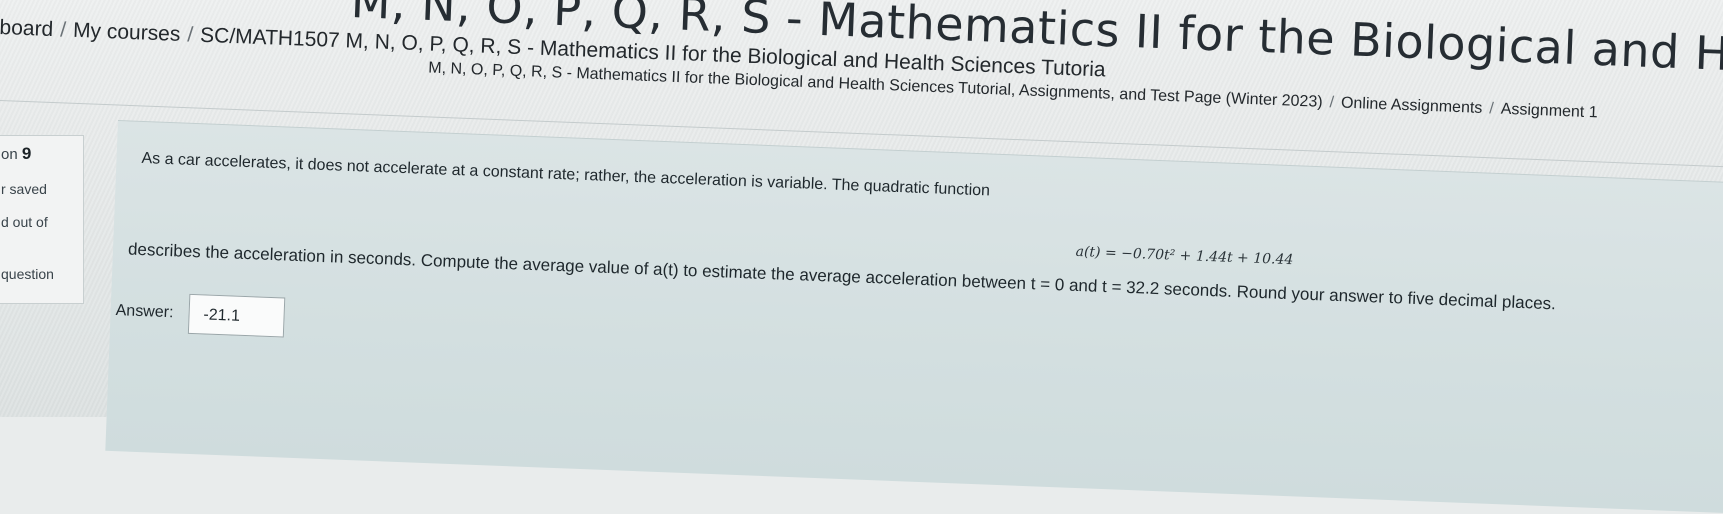 Image resolution: width=1723 pixels, height=514 pixels. Describe the element at coordinates (236, 315) in the screenshot. I see `answer-input: -21.1` at that location.